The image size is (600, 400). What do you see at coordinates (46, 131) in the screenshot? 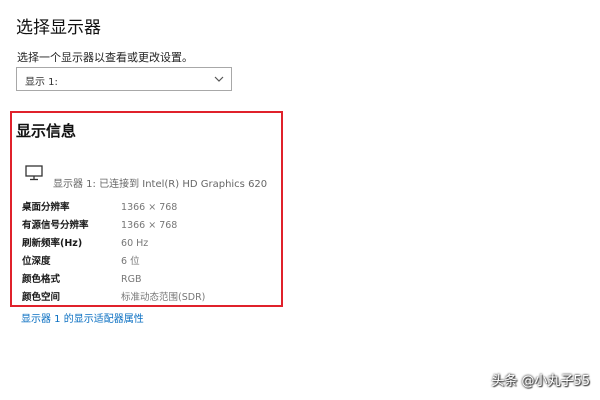
I see `display-information-heading: 显示信息` at bounding box center [46, 131].